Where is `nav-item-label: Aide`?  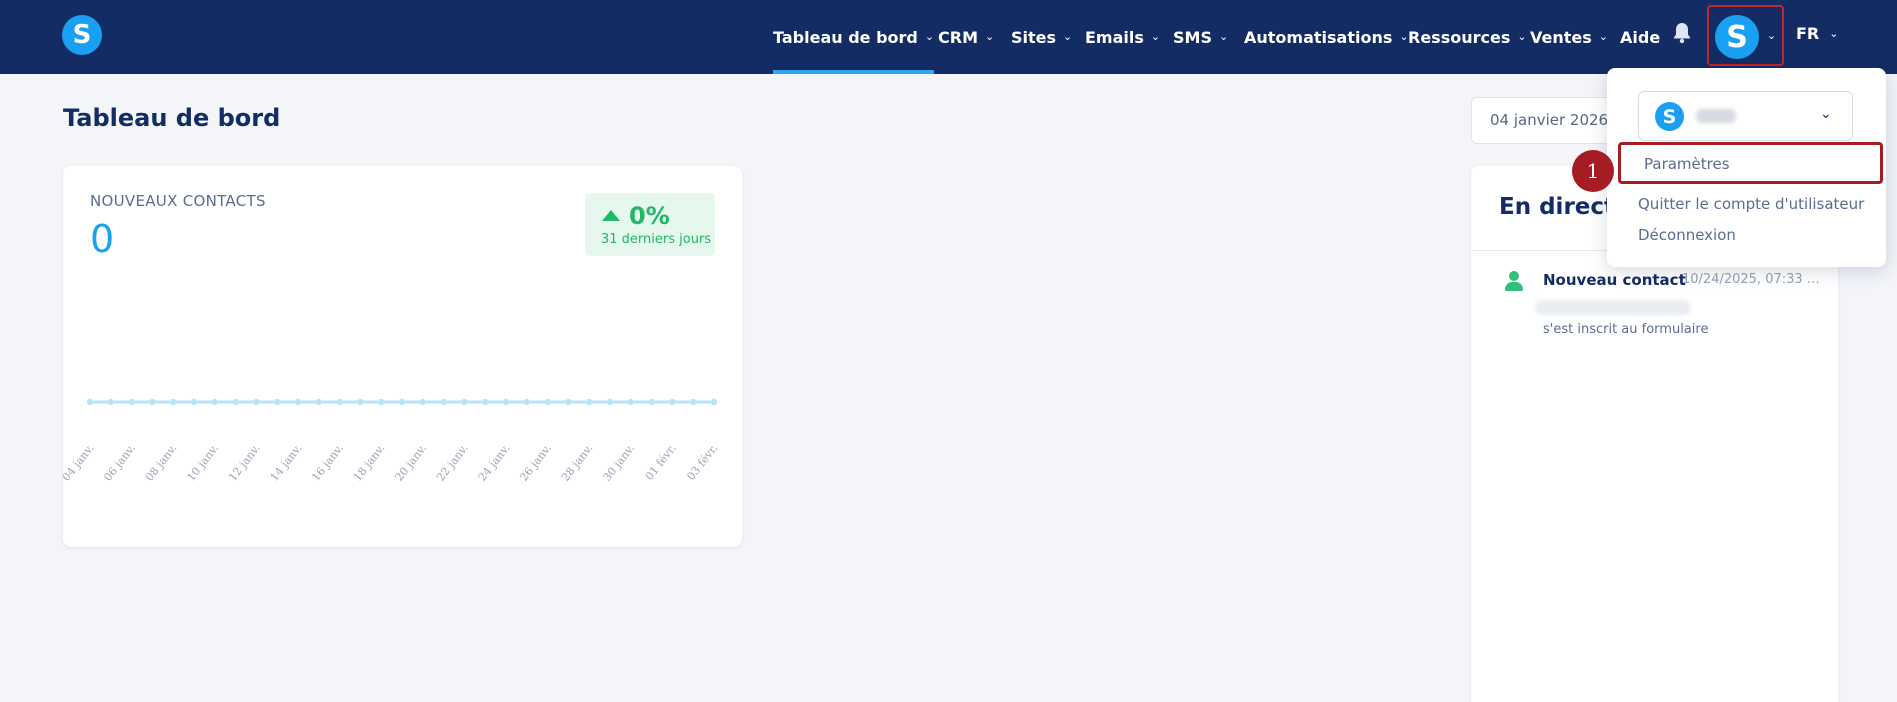 nav-item-label: Aide is located at coordinates (1640, 37).